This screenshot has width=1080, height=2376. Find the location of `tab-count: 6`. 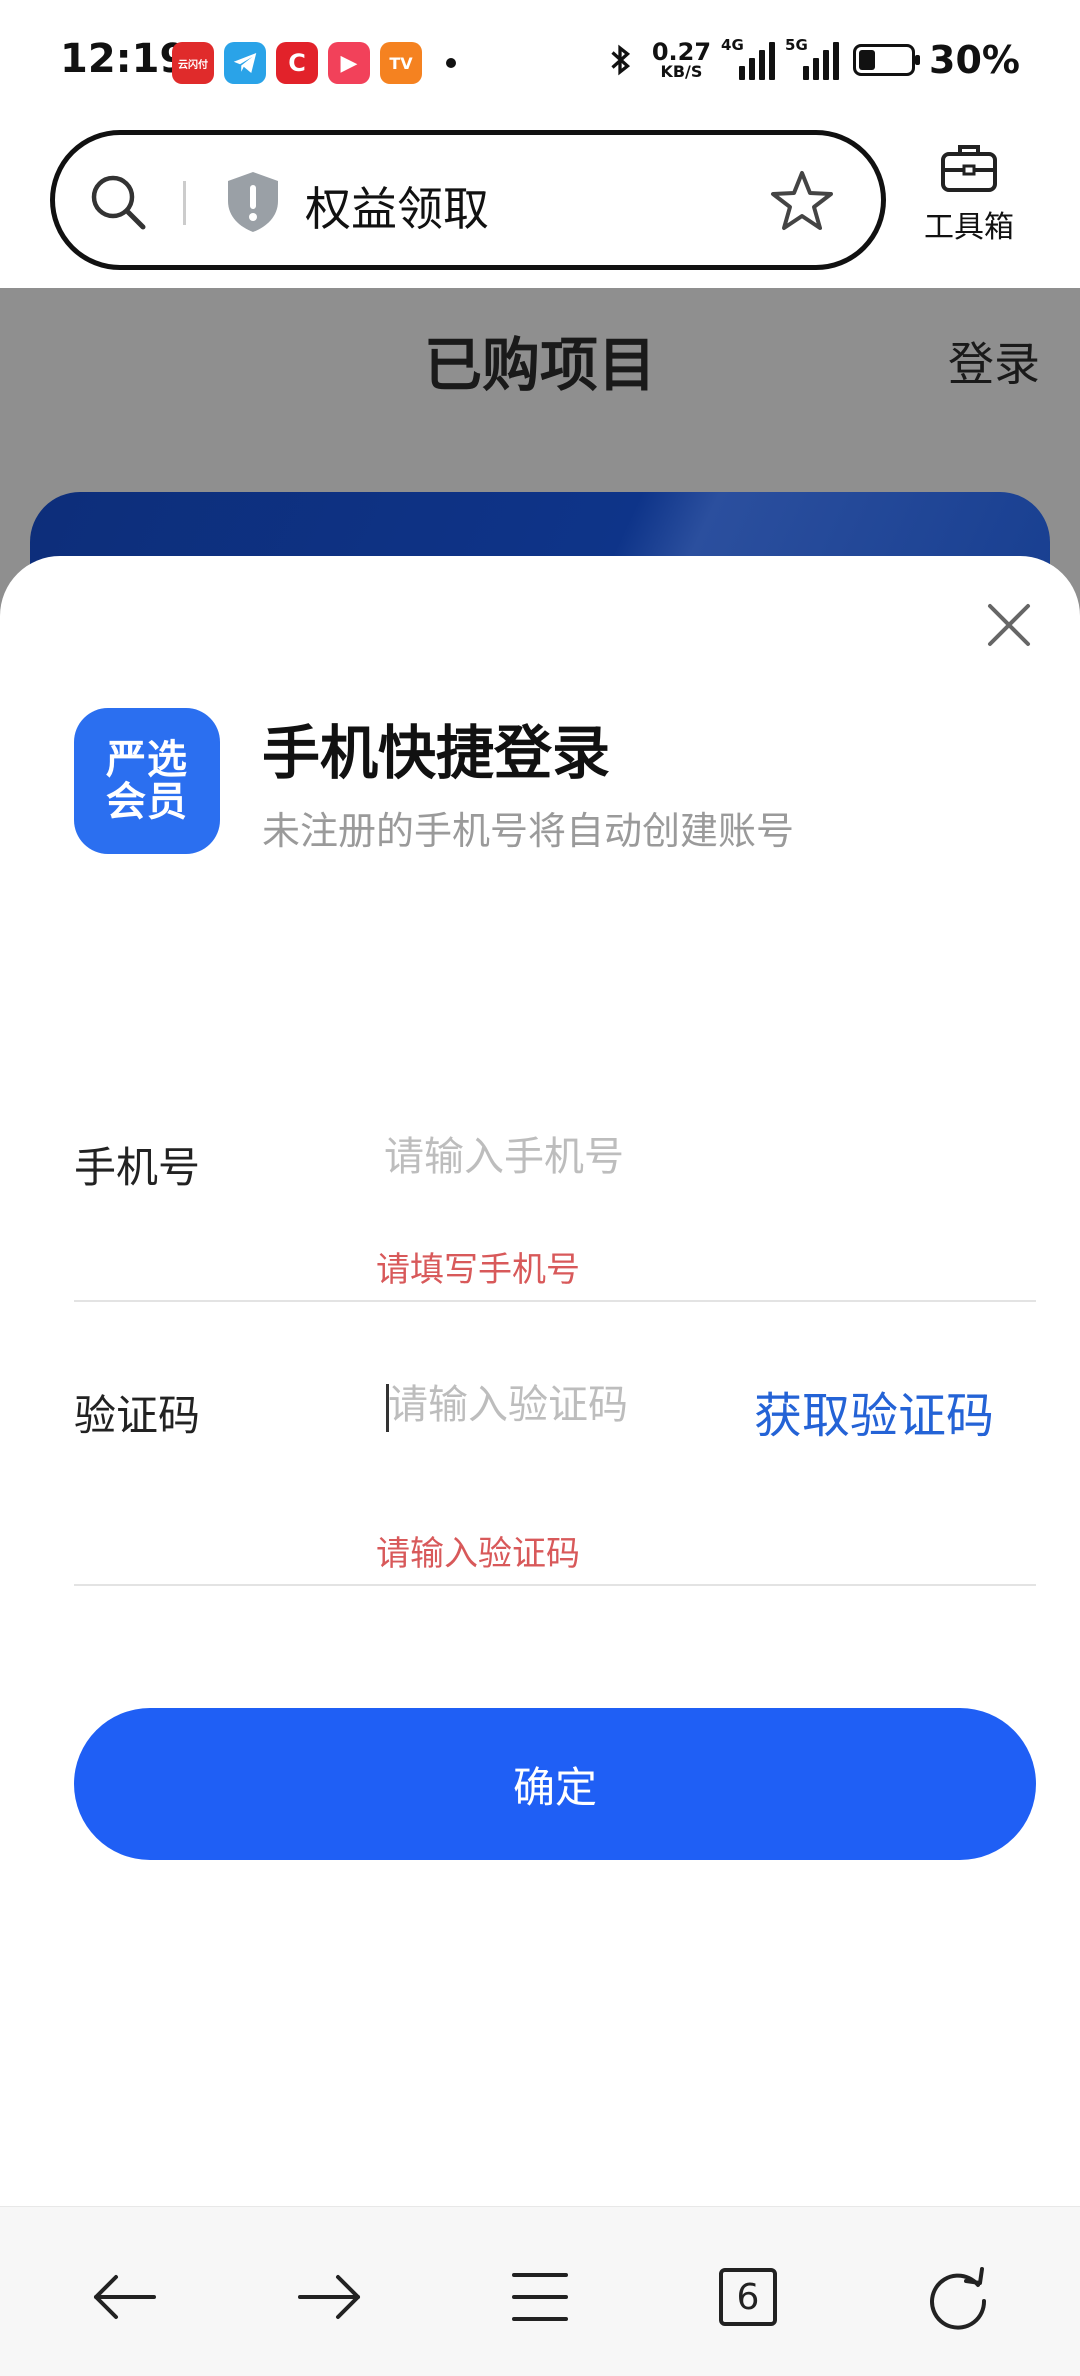

tab-count: 6 is located at coordinates (748, 2297).